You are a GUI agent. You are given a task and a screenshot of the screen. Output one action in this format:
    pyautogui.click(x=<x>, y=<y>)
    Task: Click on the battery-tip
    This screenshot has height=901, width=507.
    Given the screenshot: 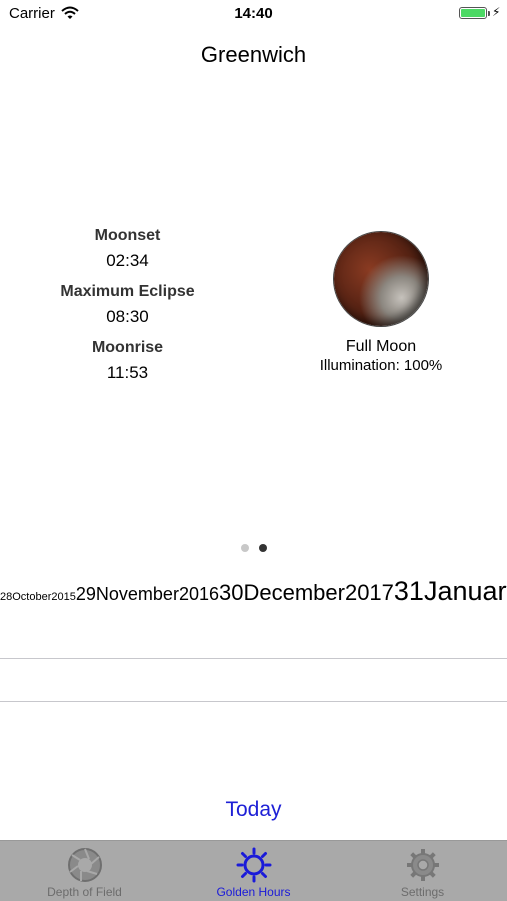 What is the action you would take?
    pyautogui.click(x=489, y=13)
    